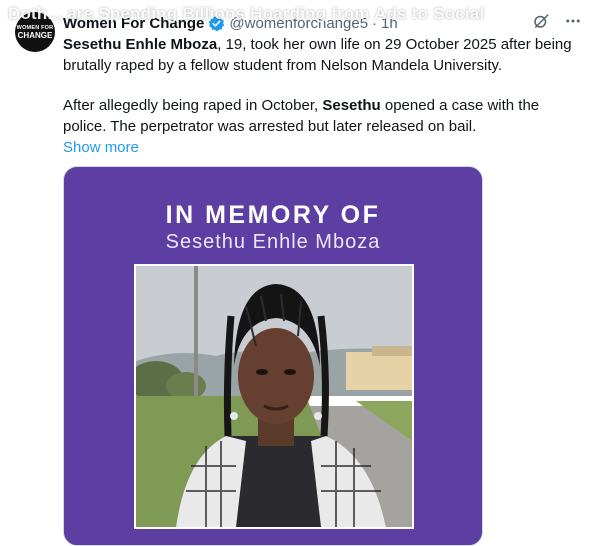 This screenshot has width=596, height=546. I want to click on avatar-logo-line2: CHANGE, so click(35, 35).